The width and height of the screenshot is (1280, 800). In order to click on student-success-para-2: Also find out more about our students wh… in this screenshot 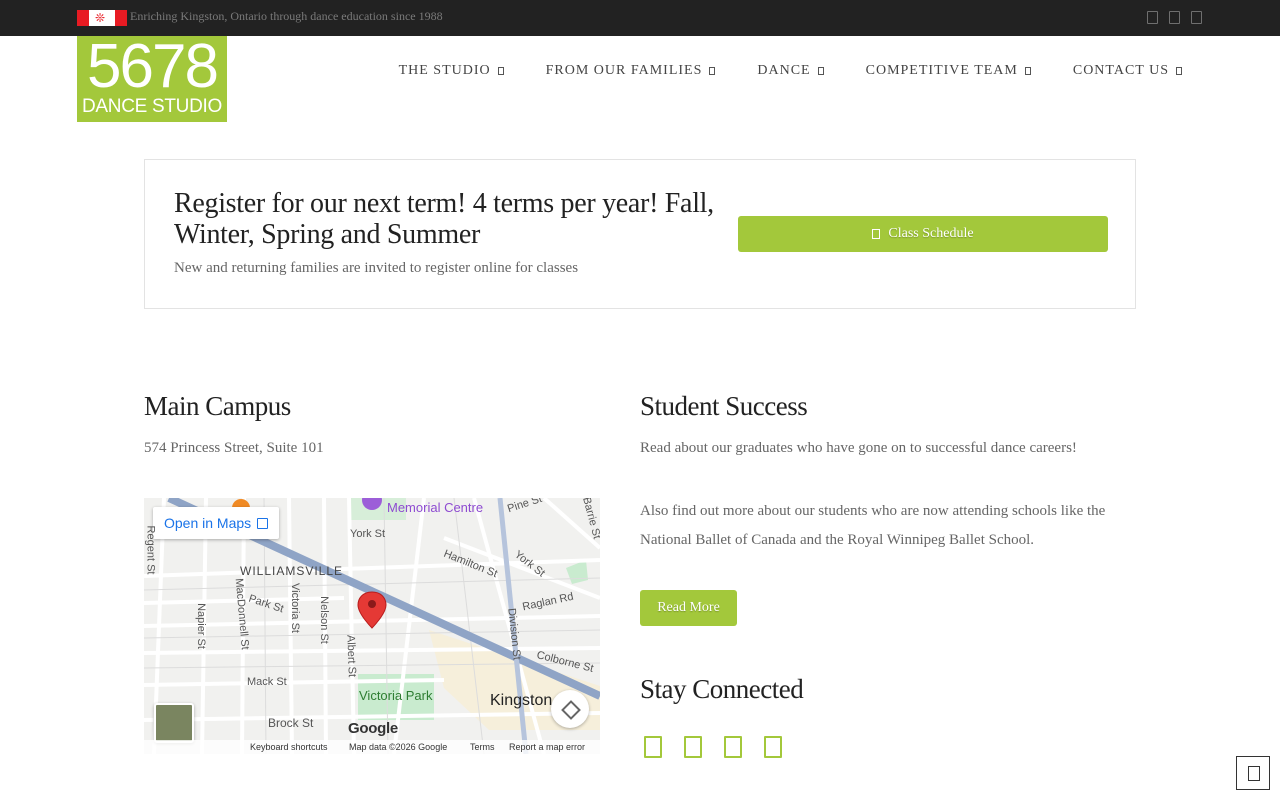, I will do `click(873, 525)`.